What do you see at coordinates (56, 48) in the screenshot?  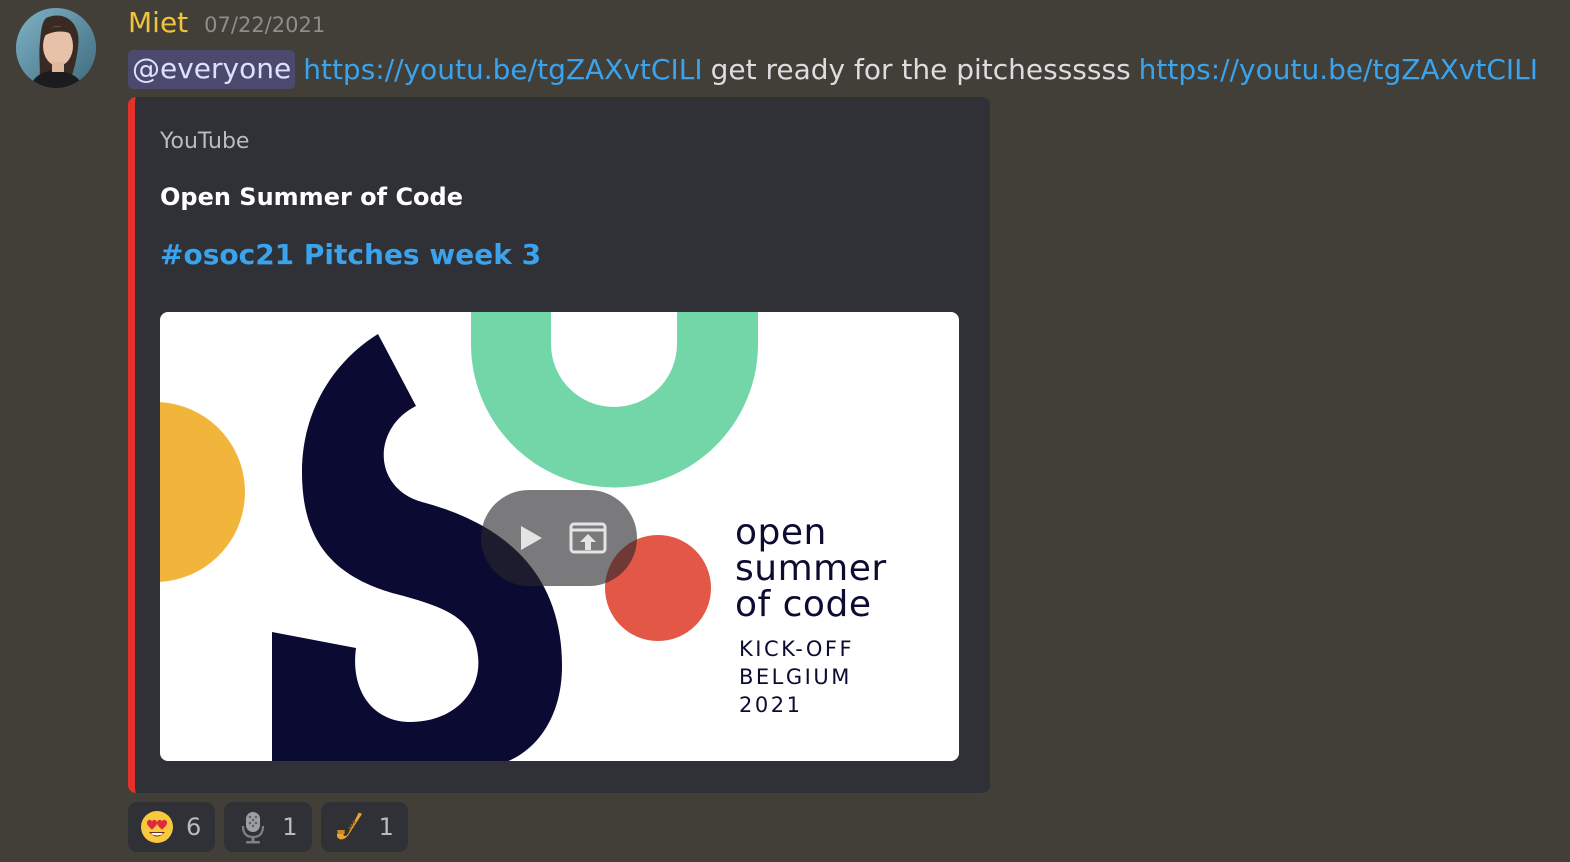 I see `user-avatar` at bounding box center [56, 48].